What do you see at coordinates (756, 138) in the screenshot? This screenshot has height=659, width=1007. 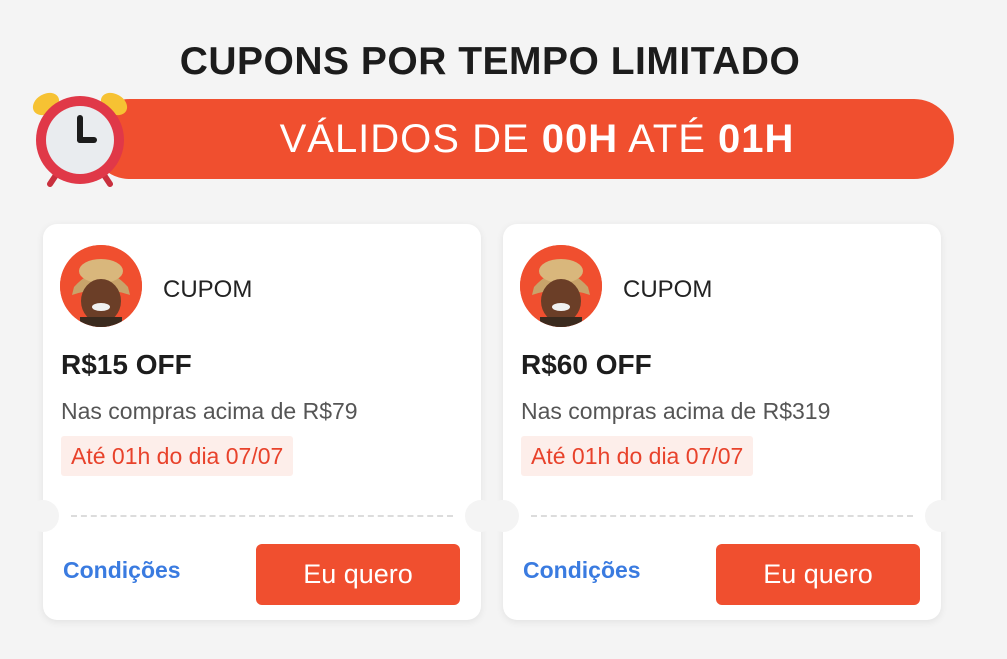 I see `validity-end: 01H` at bounding box center [756, 138].